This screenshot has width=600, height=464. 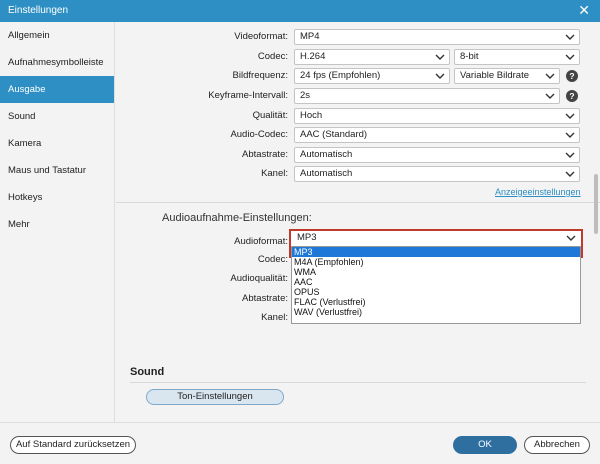 I want to click on display-settings-link: Anzeigeeinstellungen, so click(x=538, y=192).